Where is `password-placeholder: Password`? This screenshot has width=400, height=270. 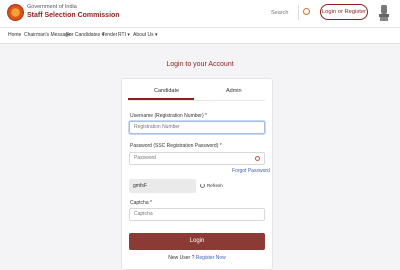
password-placeholder: Password is located at coordinates (145, 158).